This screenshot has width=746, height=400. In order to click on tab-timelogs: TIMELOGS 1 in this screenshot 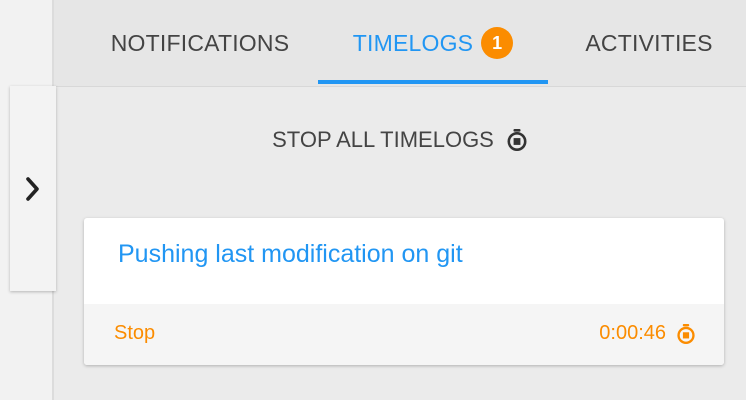, I will do `click(433, 43)`.